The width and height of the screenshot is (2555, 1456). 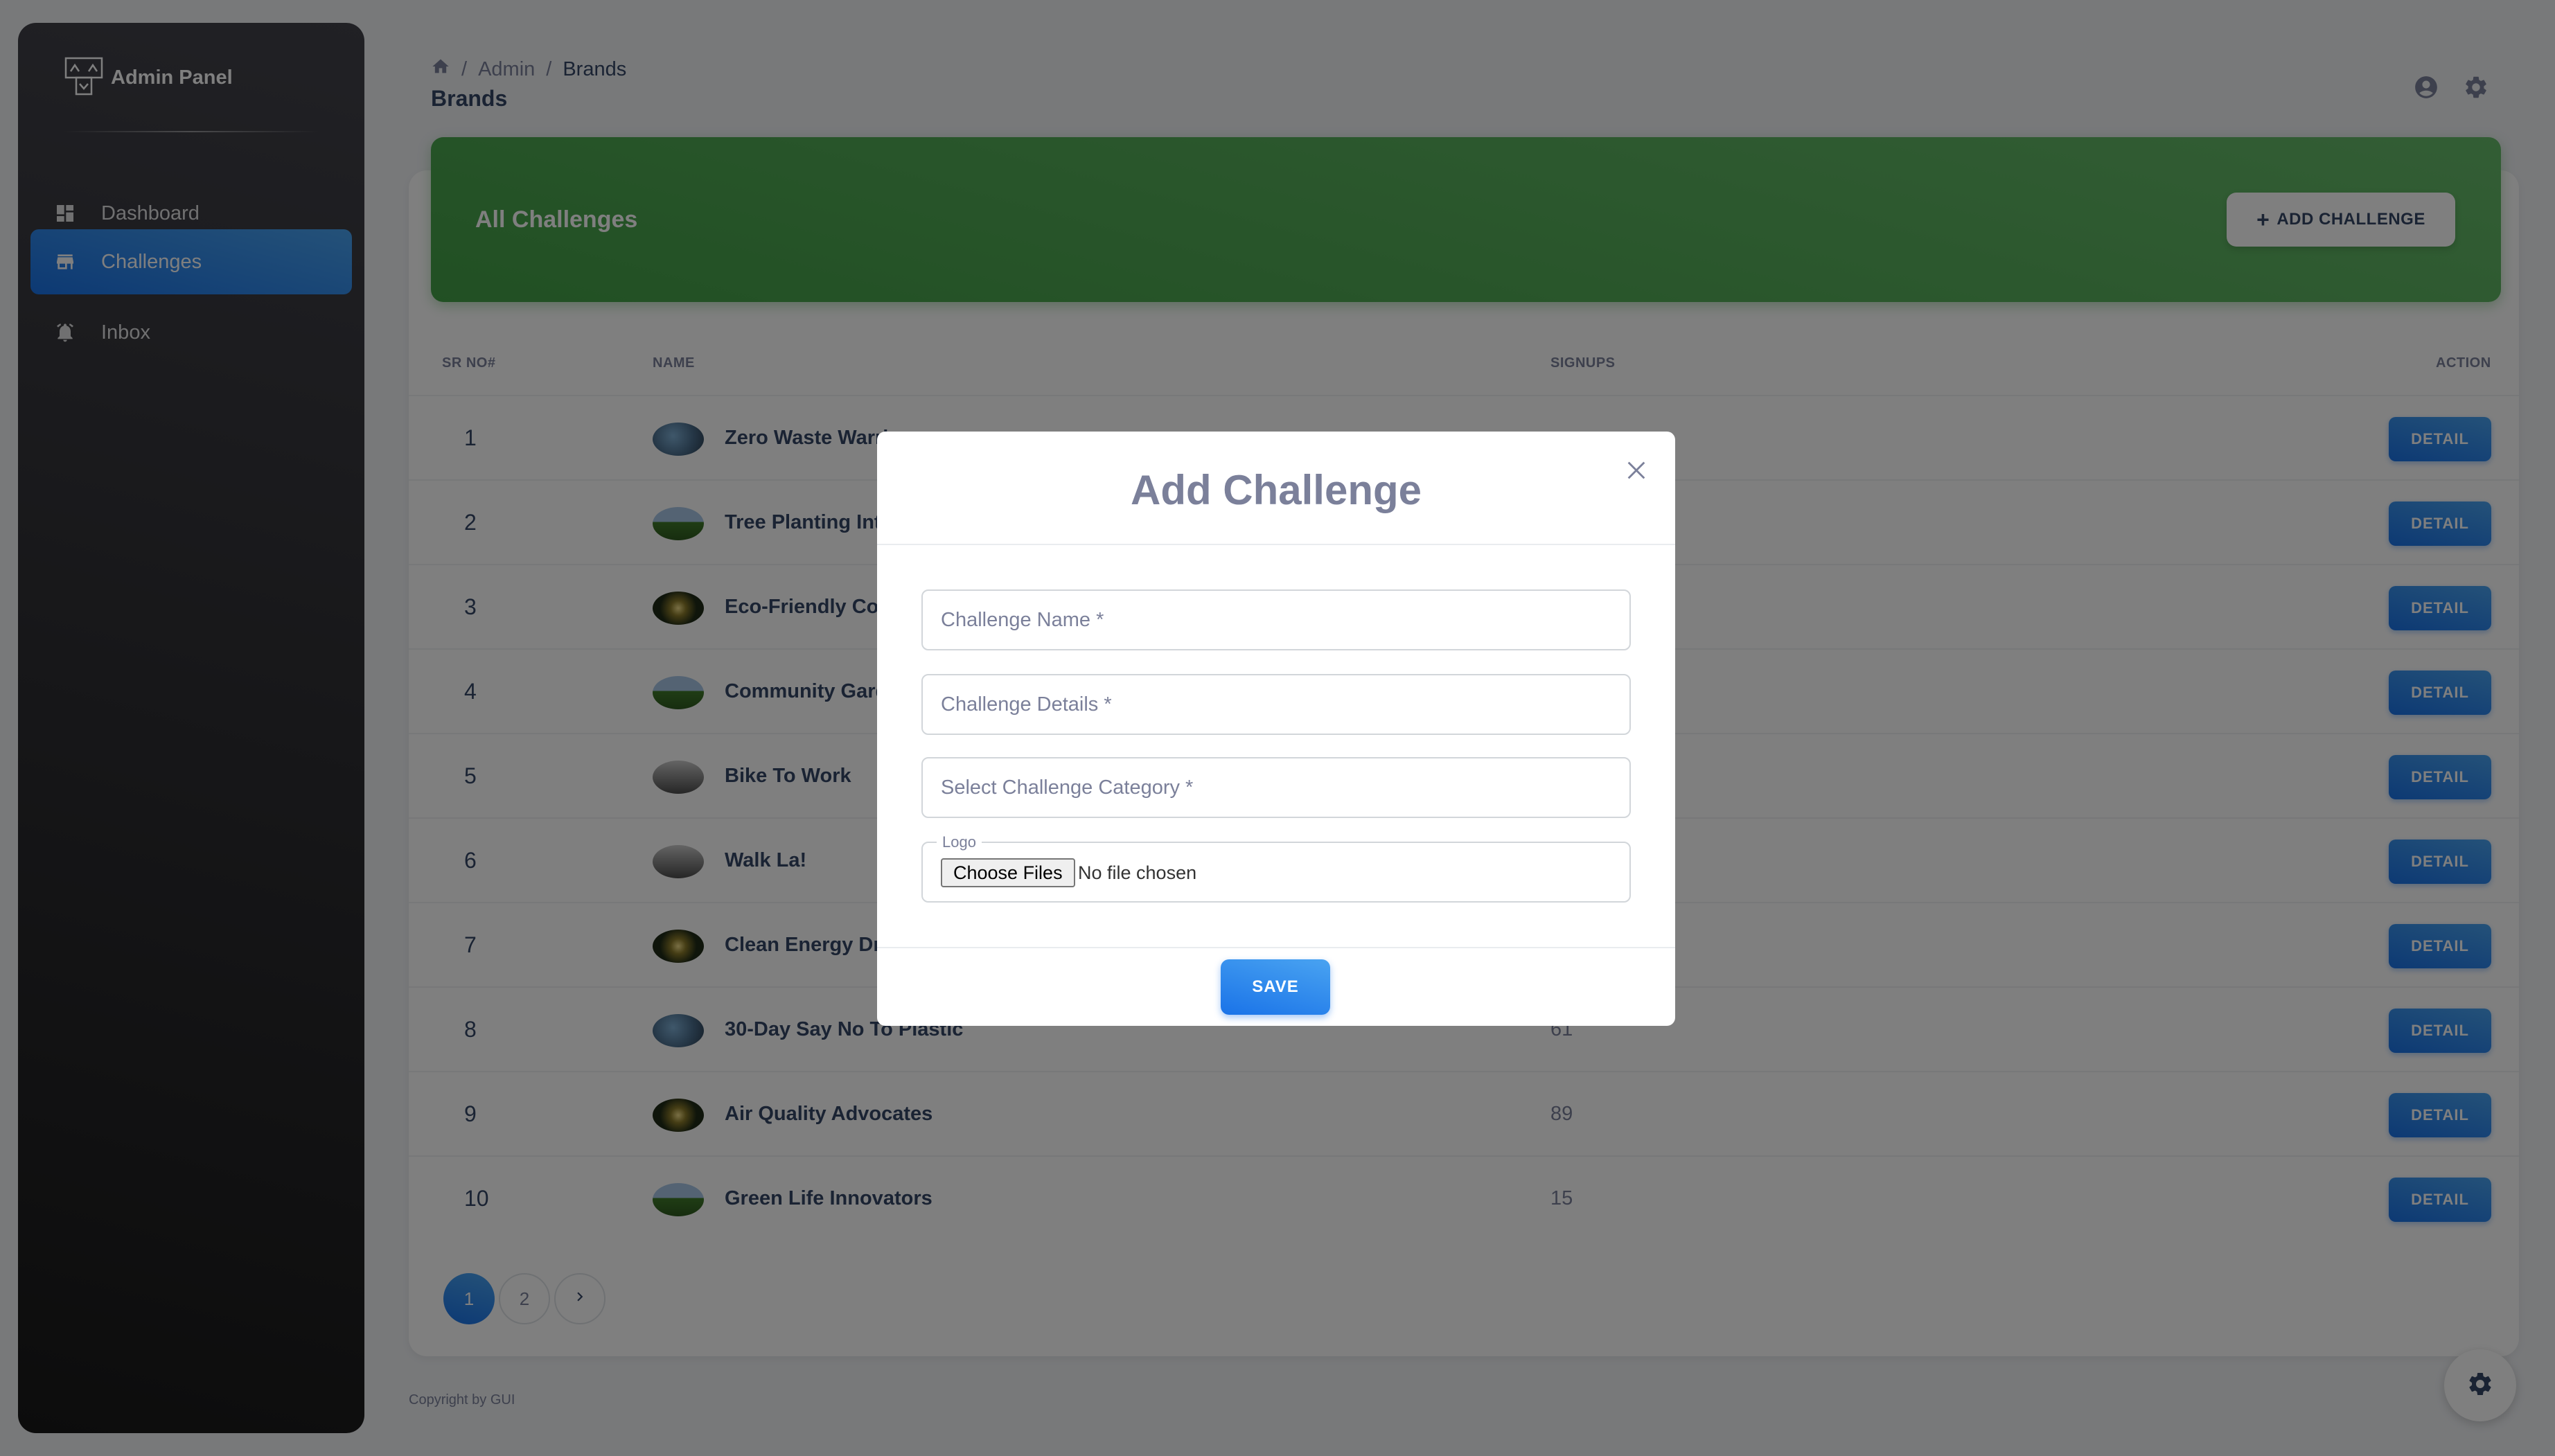 What do you see at coordinates (1137, 872) in the screenshot?
I see `no-file-text: No file chosen` at bounding box center [1137, 872].